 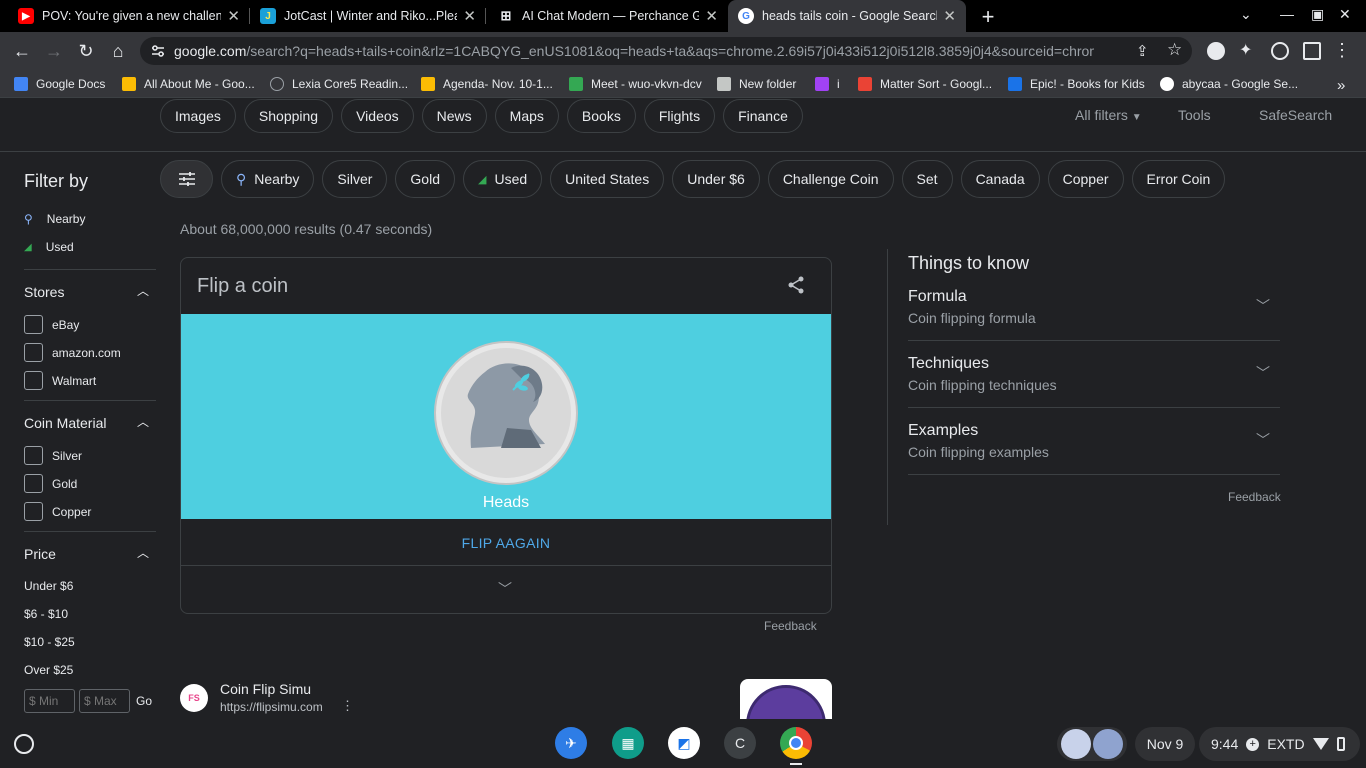 I want to click on result-url: https://flipsimu.com, so click(x=271, y=707).